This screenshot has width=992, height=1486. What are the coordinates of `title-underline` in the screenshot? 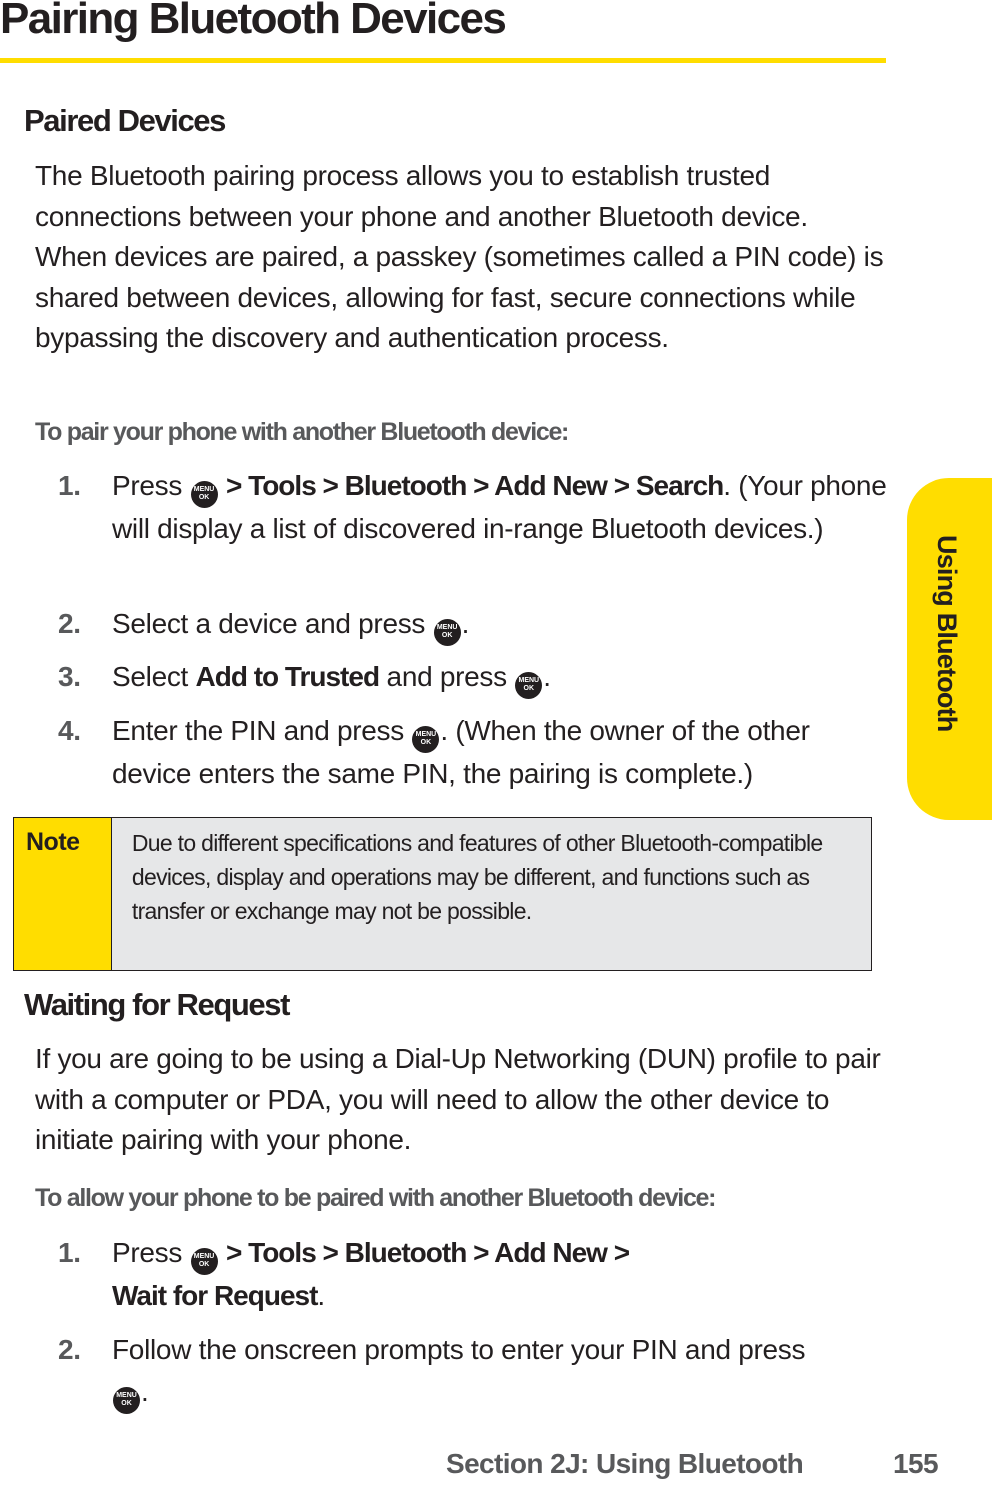 It's located at (443, 60).